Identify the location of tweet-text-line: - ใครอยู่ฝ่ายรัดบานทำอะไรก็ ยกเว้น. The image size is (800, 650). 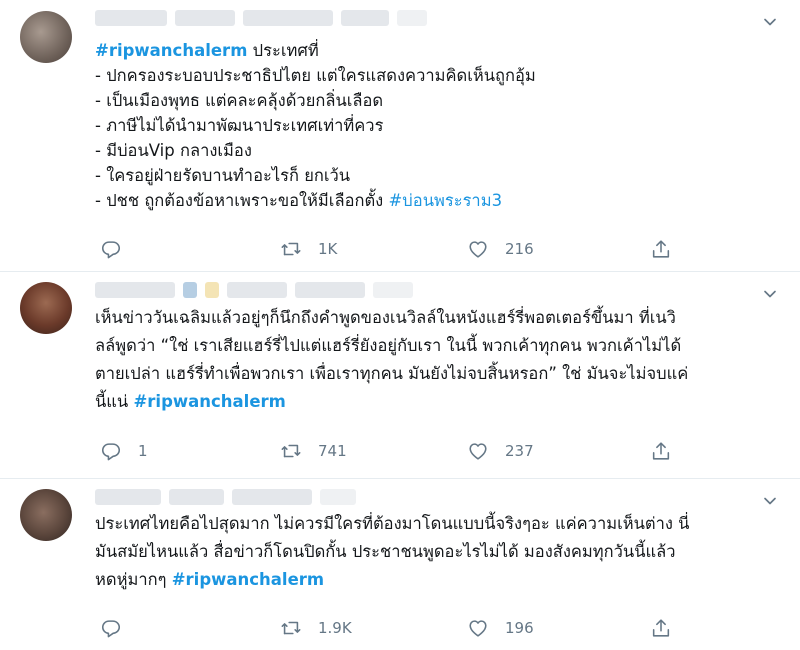
(436, 175).